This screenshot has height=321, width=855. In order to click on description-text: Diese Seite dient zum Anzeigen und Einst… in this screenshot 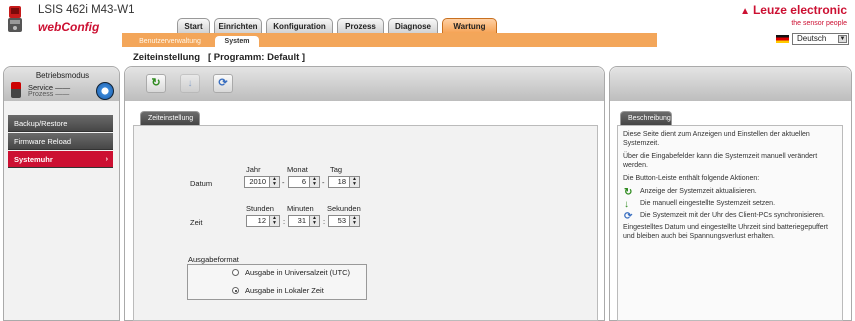, I will do `click(716, 139)`.